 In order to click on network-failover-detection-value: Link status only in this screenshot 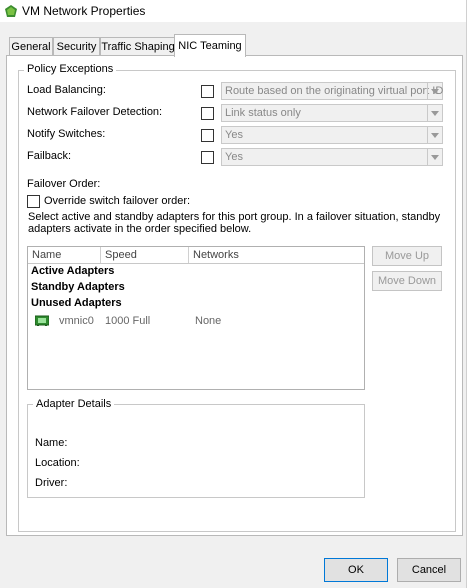, I will do `click(263, 113)`.